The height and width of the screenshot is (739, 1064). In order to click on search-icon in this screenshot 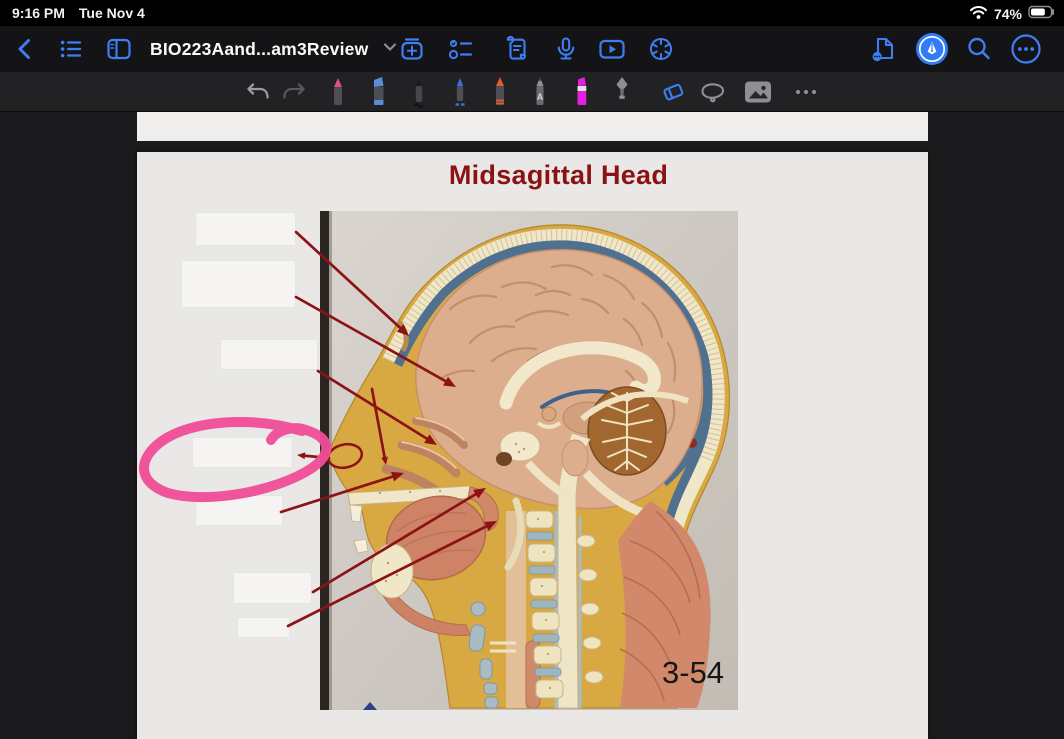, I will do `click(979, 49)`.